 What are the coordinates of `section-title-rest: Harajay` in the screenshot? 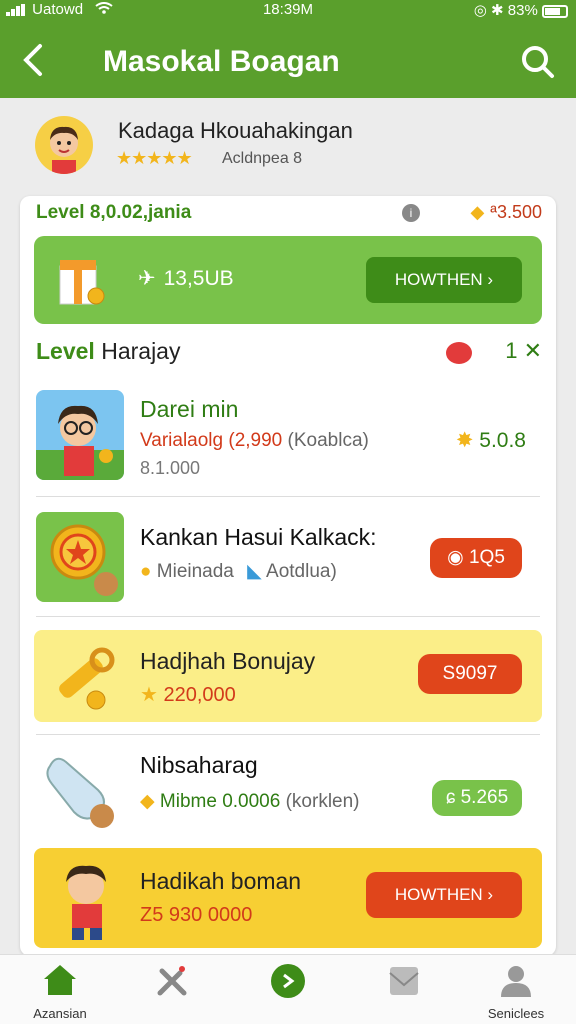 It's located at (137, 351).